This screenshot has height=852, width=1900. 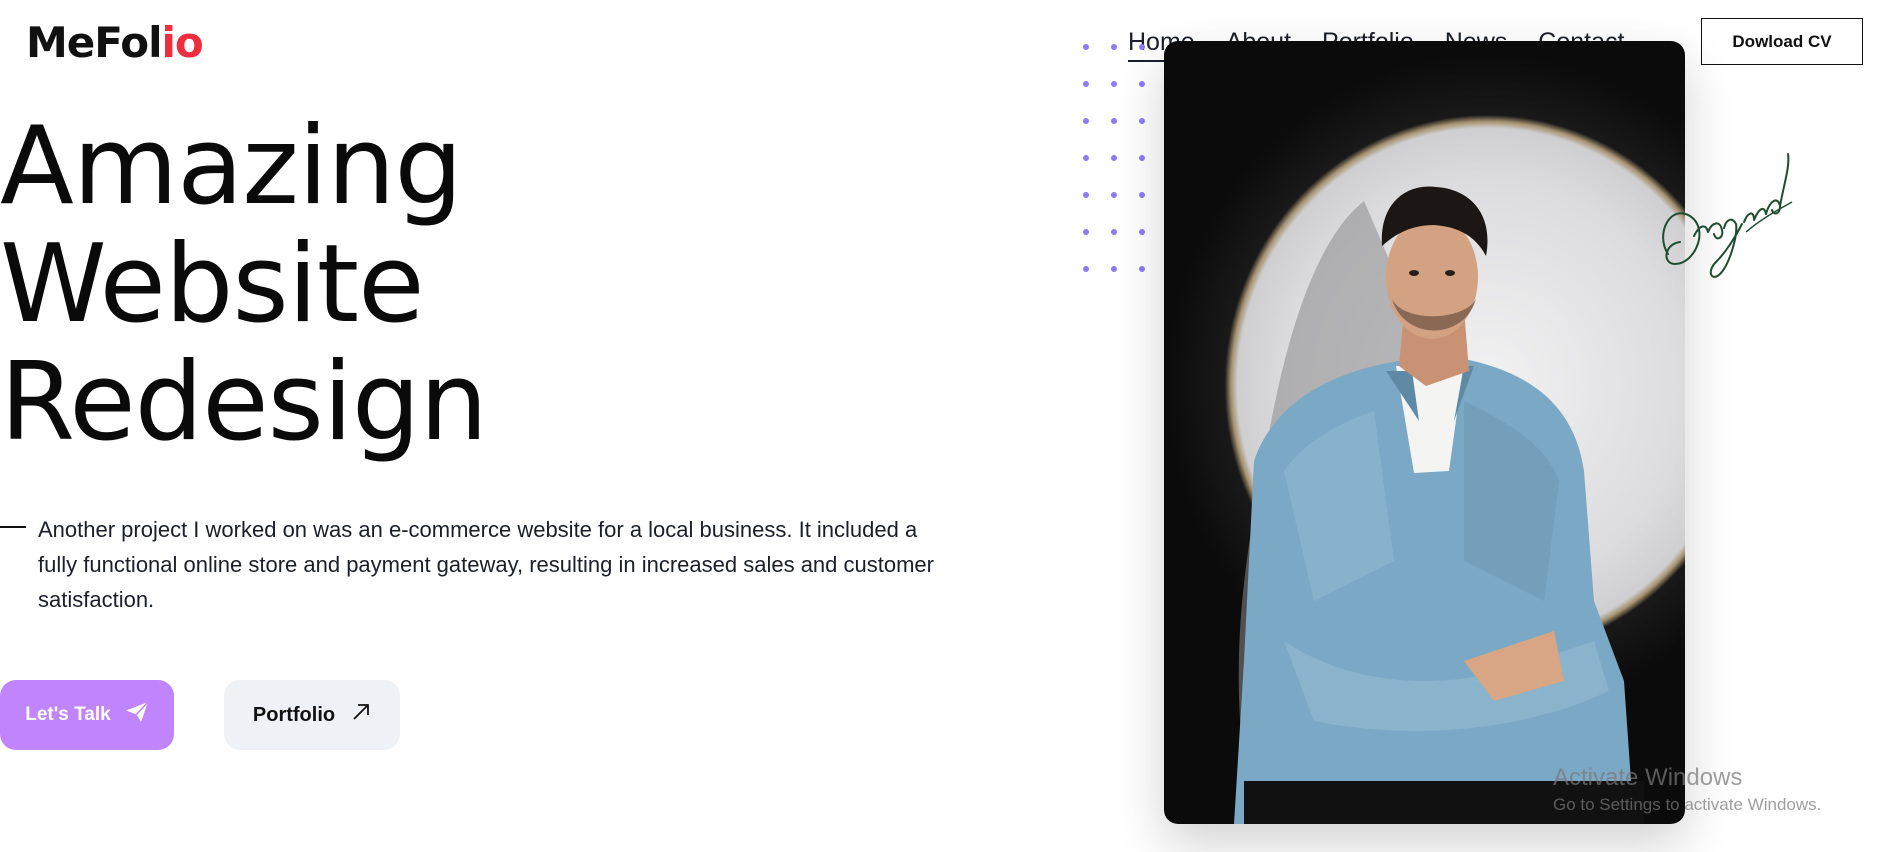 What do you see at coordinates (137, 715) in the screenshot?
I see `paper-plane-icon` at bounding box center [137, 715].